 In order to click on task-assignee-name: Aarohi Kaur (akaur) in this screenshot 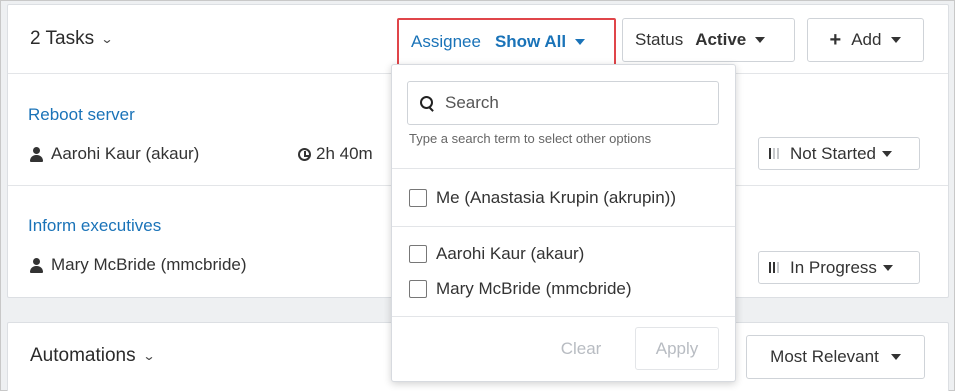, I will do `click(125, 153)`.